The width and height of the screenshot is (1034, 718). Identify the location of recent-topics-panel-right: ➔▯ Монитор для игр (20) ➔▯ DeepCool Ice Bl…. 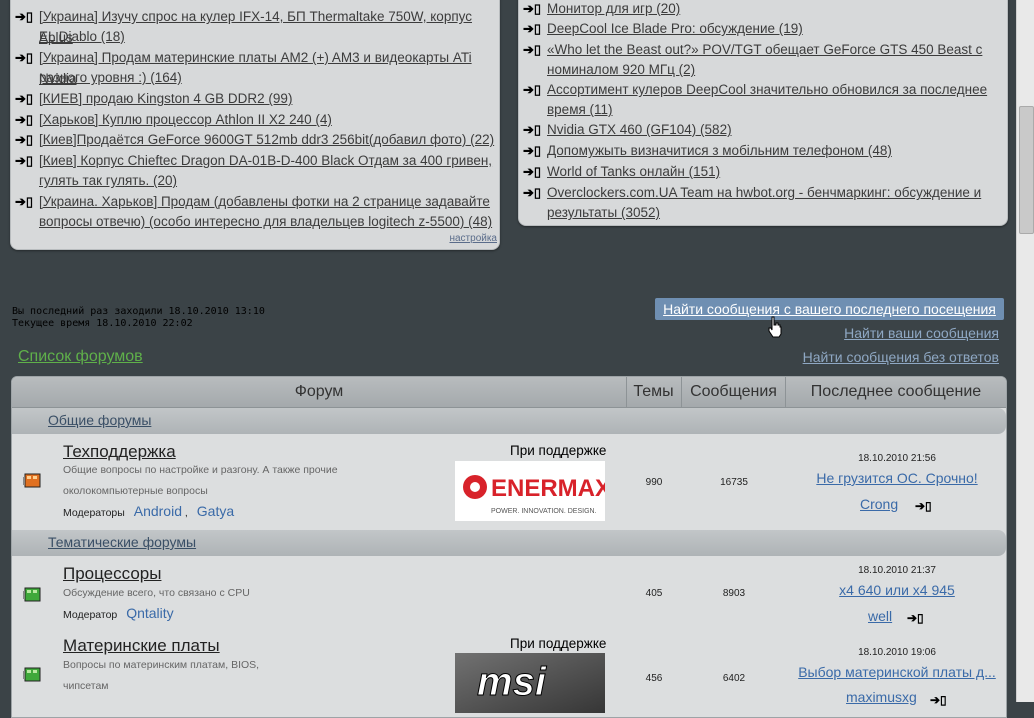
(763, 113).